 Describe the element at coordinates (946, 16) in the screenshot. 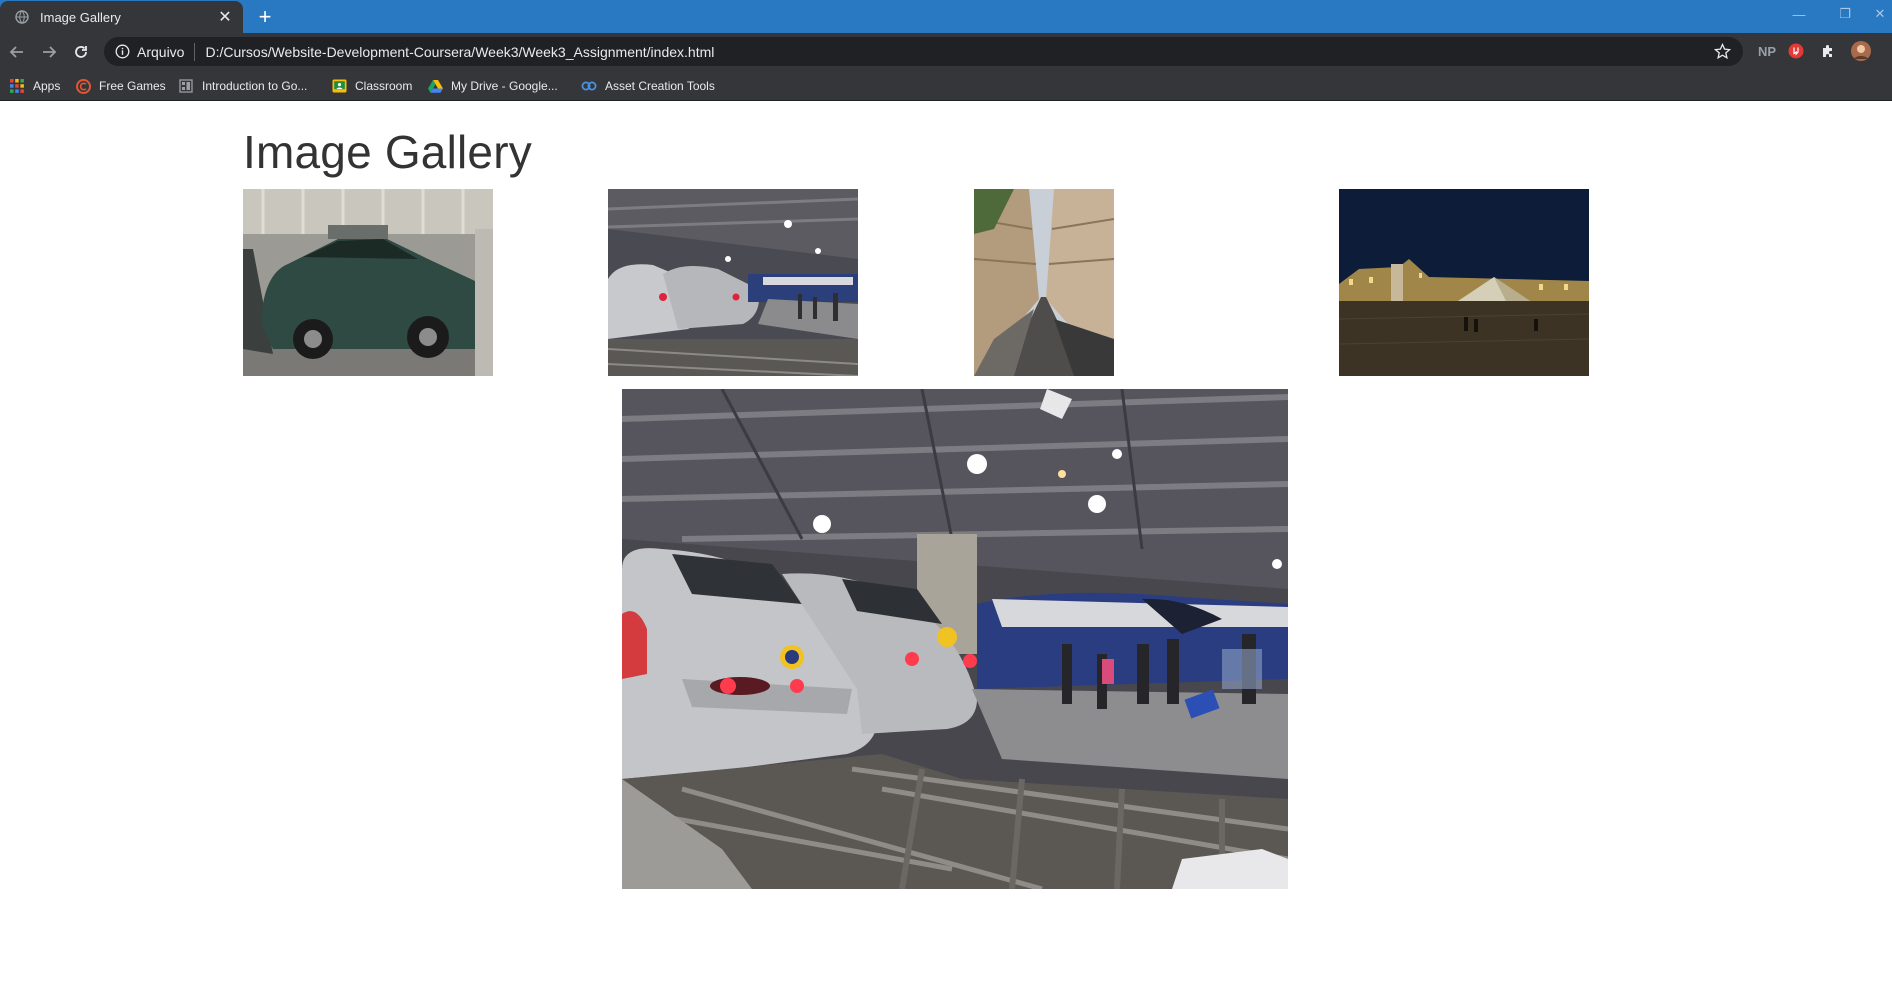

I see `tab-strip: Image Gallery ✕ + — ❐ ✕` at that location.